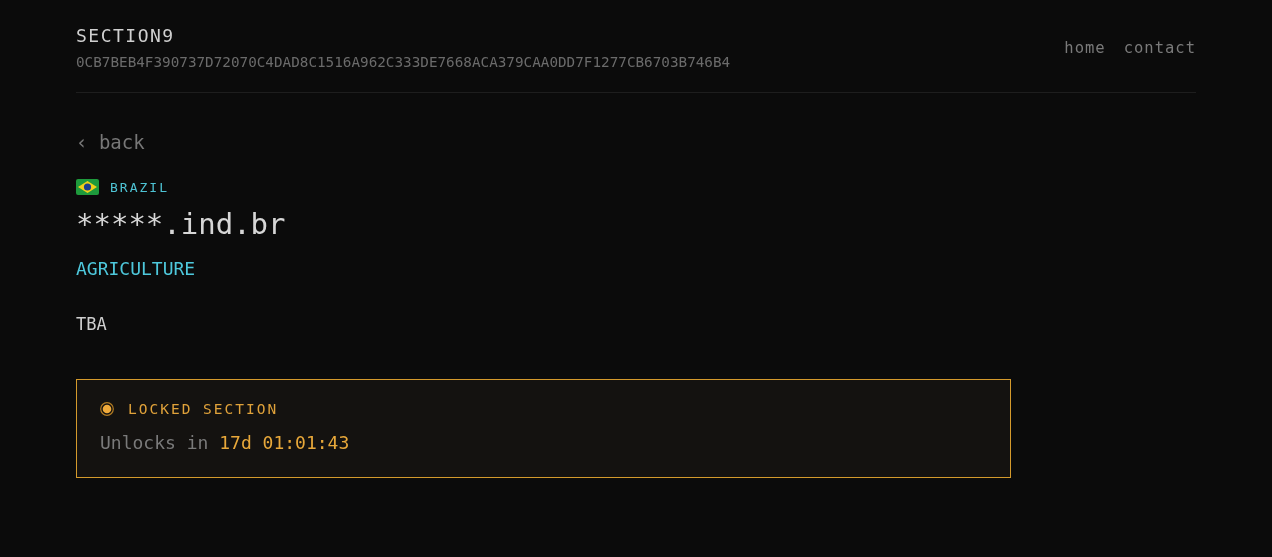  Describe the element at coordinates (1085, 47) in the screenshot. I see `nav-link: home` at that location.